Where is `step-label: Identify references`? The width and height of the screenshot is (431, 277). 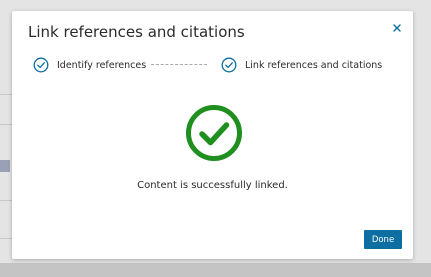
step-label: Identify references is located at coordinates (102, 65).